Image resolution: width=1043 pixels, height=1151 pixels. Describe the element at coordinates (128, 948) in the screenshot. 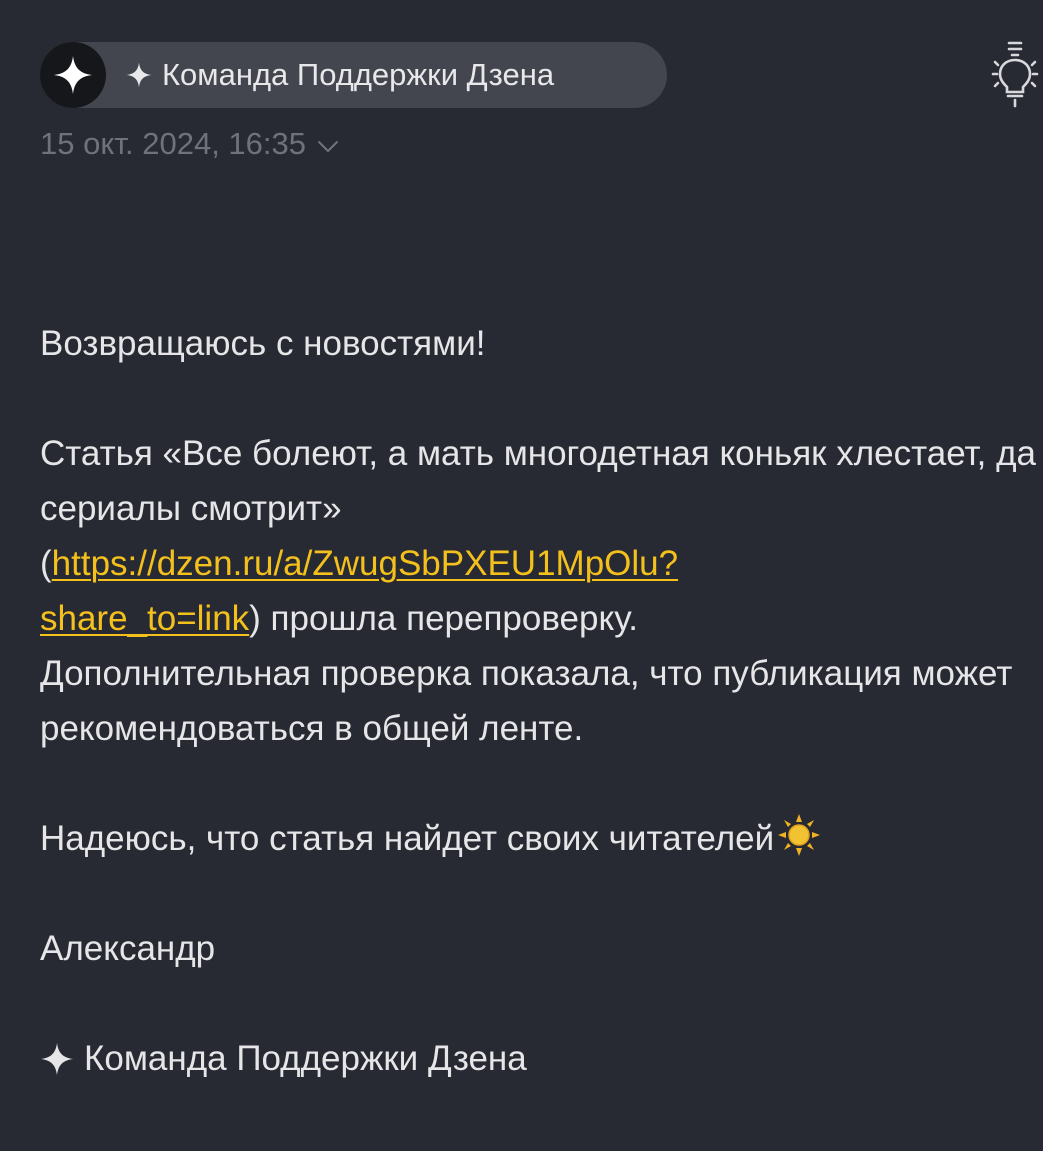

I see `signature-name: Александр` at that location.